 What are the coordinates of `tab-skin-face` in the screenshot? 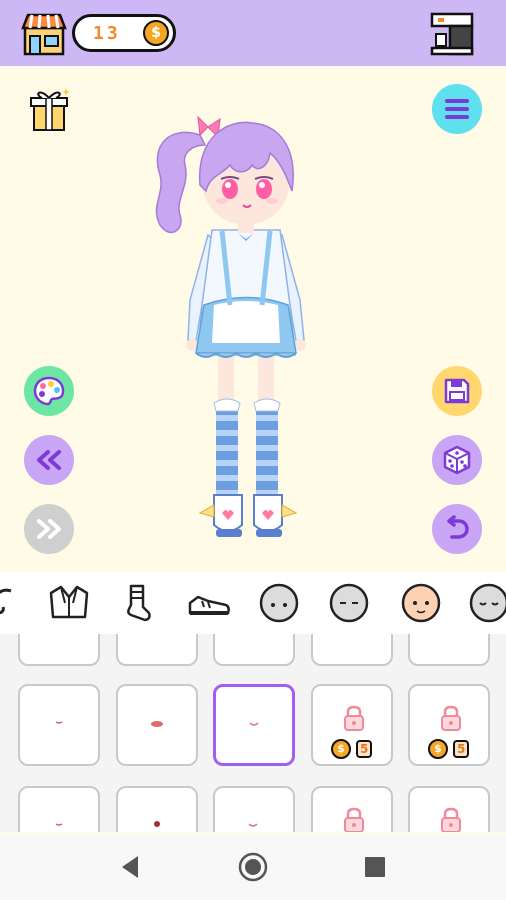 It's located at (421, 603).